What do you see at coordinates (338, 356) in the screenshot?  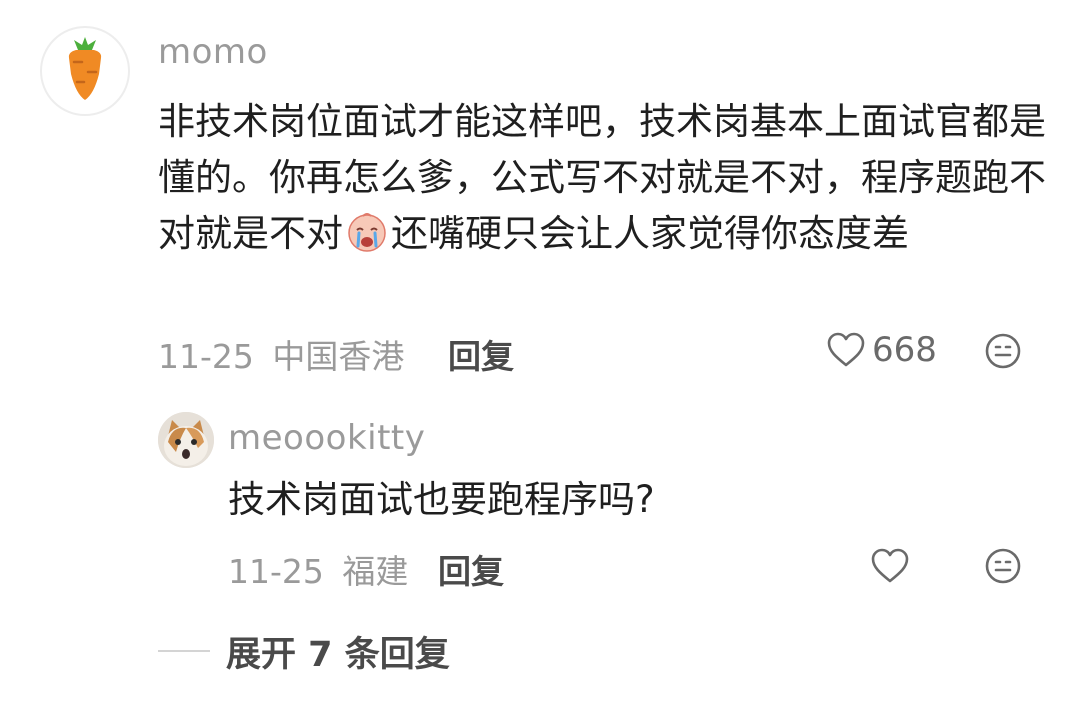 I see `comment-location: 中国香港` at bounding box center [338, 356].